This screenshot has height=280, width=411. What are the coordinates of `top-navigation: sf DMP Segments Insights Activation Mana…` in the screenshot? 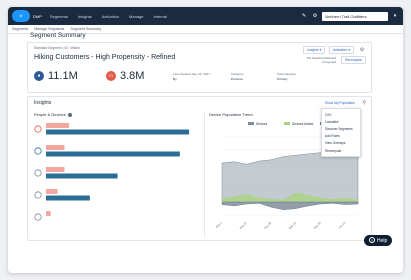 It's located at (205, 16).